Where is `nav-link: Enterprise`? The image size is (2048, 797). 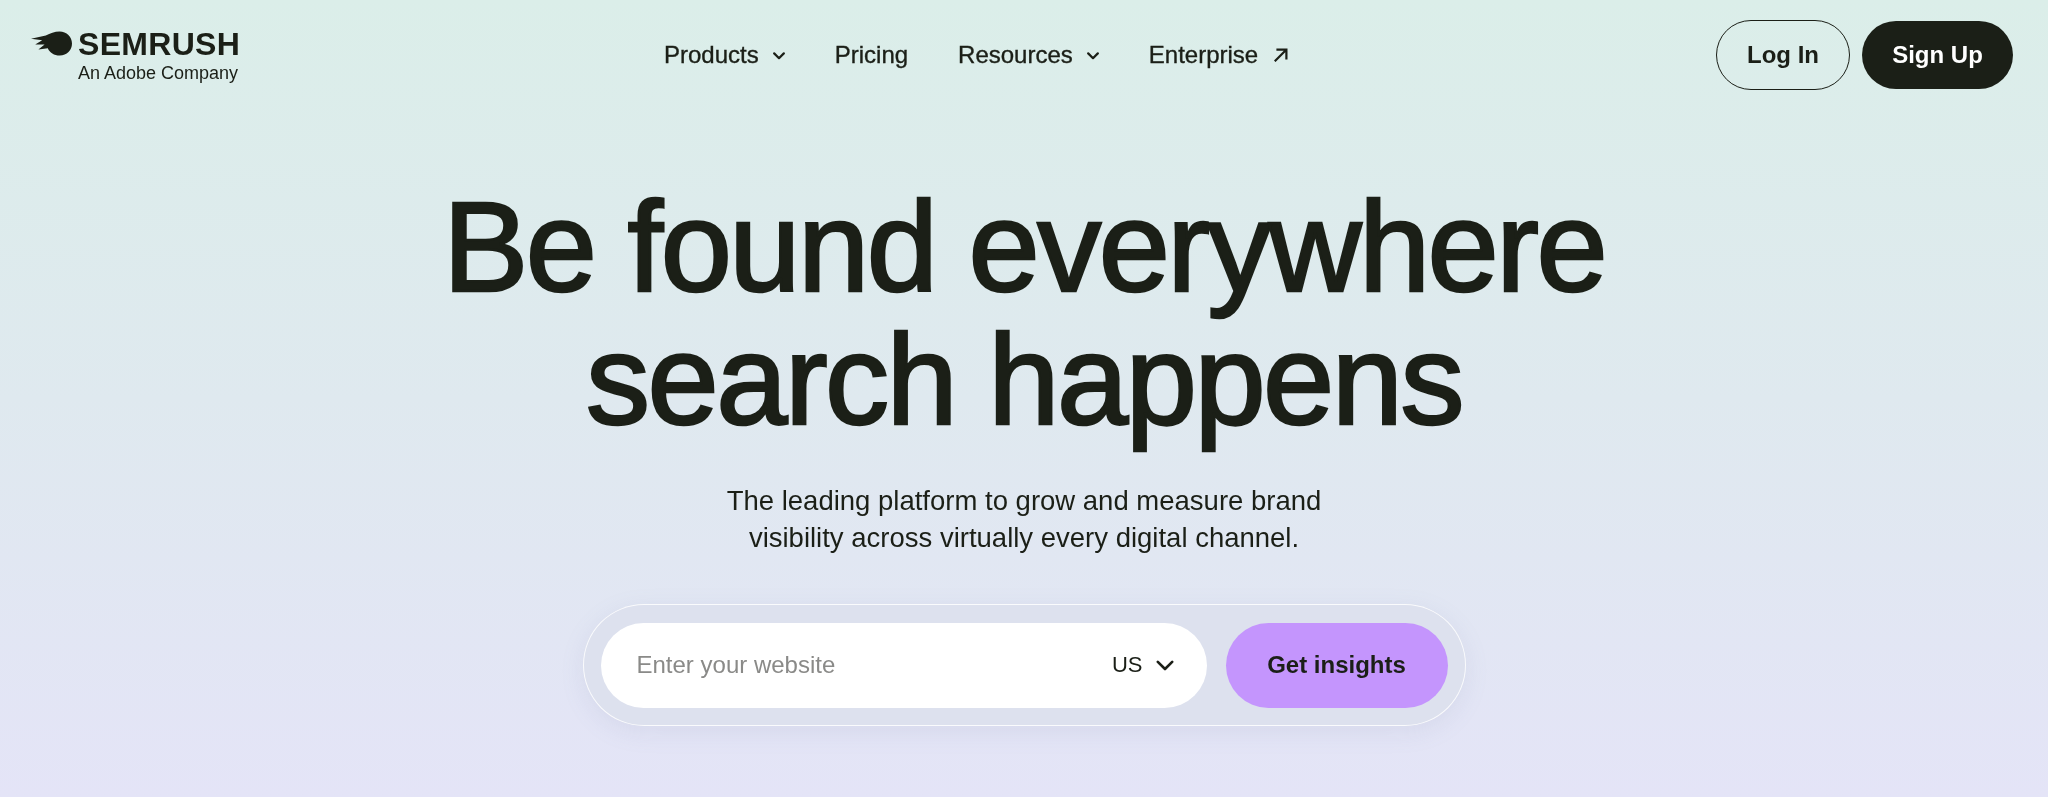 nav-link: Enterprise is located at coordinates (1218, 55).